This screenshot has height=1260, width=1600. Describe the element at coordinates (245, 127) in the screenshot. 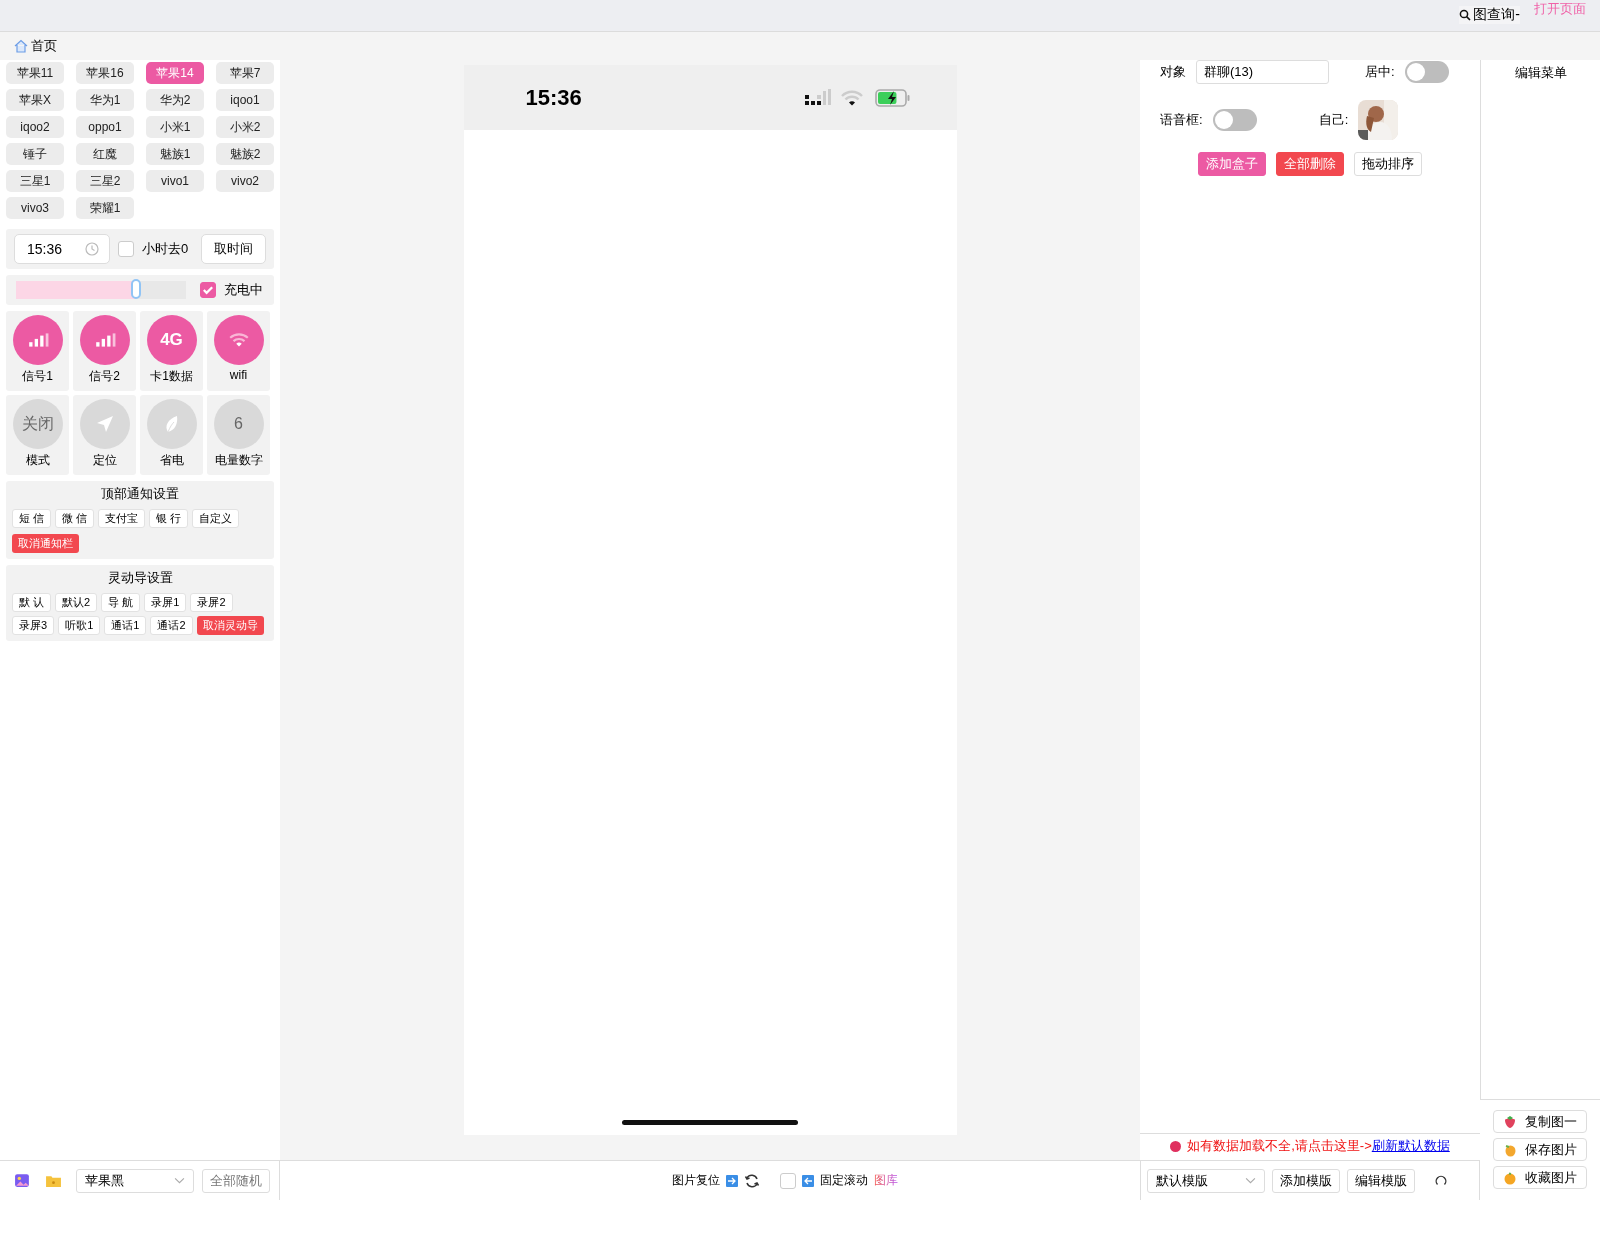

I see `phone-model-button: 小米2` at that location.